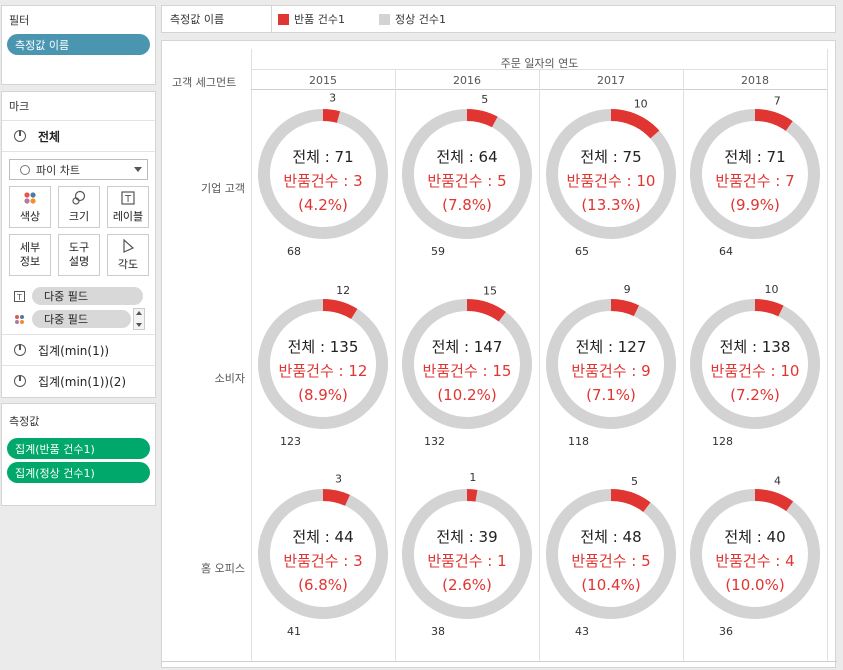 Image resolution: width=843 pixels, height=670 pixels. Describe the element at coordinates (726, 251) in the screenshot. I see `normal-value-label: 64` at that location.